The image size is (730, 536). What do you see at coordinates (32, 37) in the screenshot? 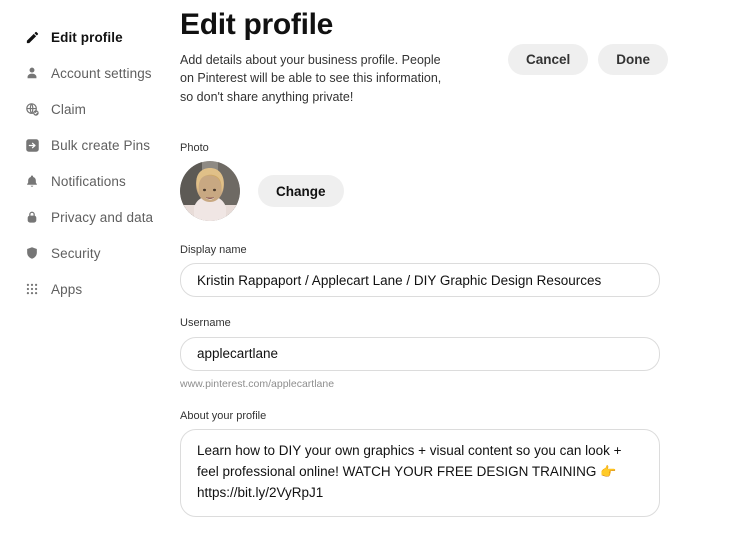
I see `pencil-icon` at bounding box center [32, 37].